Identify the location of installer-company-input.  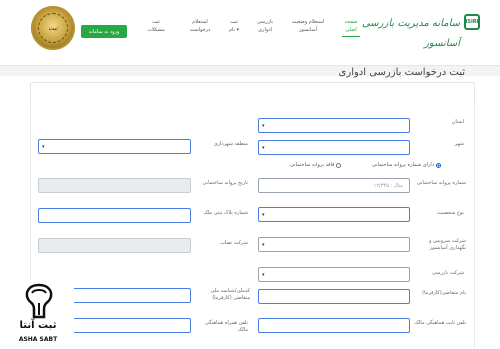
(114, 245).